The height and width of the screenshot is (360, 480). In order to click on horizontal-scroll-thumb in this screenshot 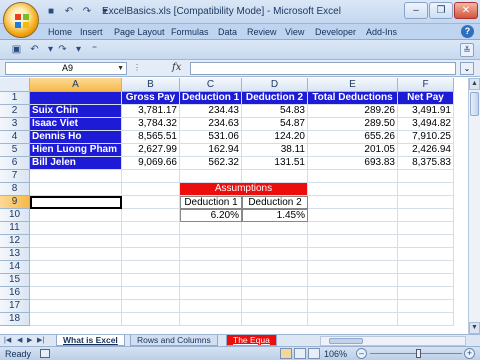, I will do `click(346, 341)`.